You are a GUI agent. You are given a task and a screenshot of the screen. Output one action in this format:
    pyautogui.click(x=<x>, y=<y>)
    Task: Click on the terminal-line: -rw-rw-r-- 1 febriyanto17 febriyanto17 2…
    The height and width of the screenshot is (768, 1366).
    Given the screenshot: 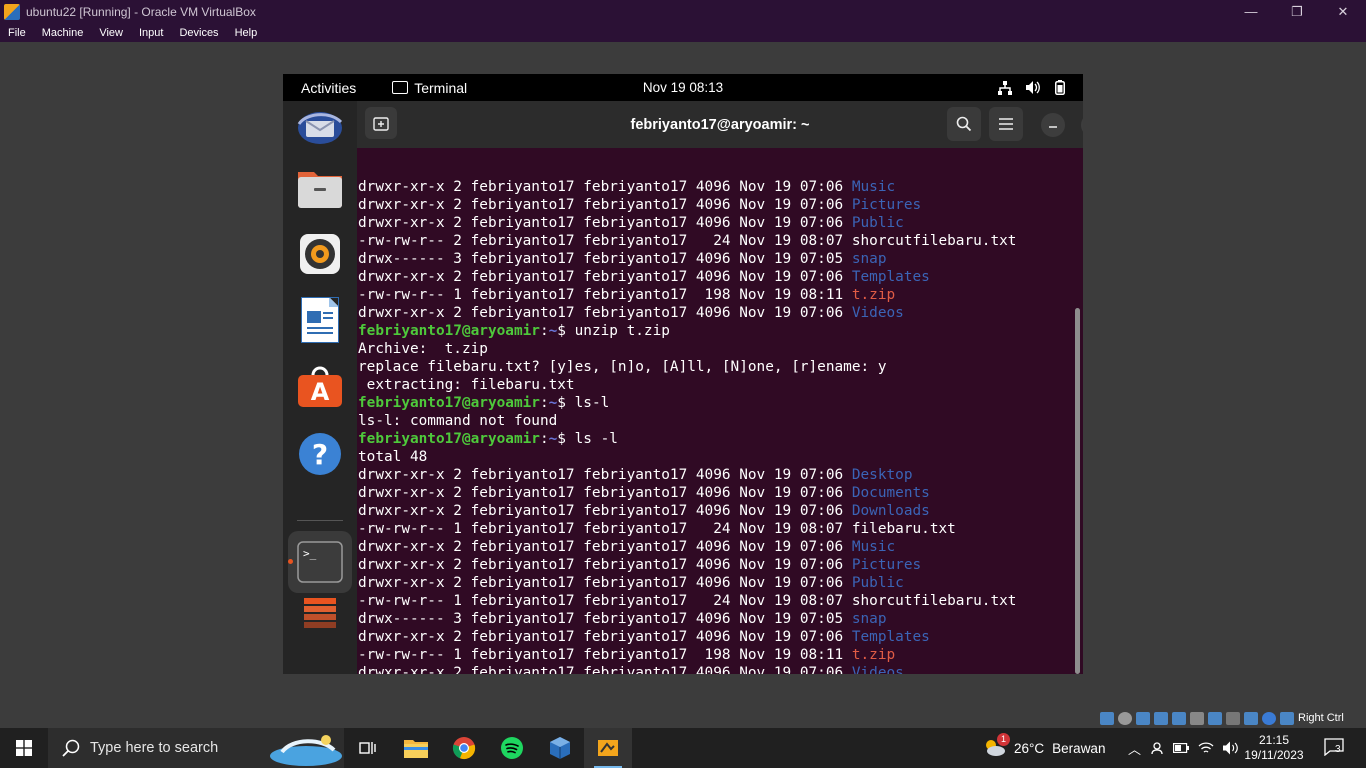 What is the action you would take?
    pyautogui.click(x=713, y=529)
    